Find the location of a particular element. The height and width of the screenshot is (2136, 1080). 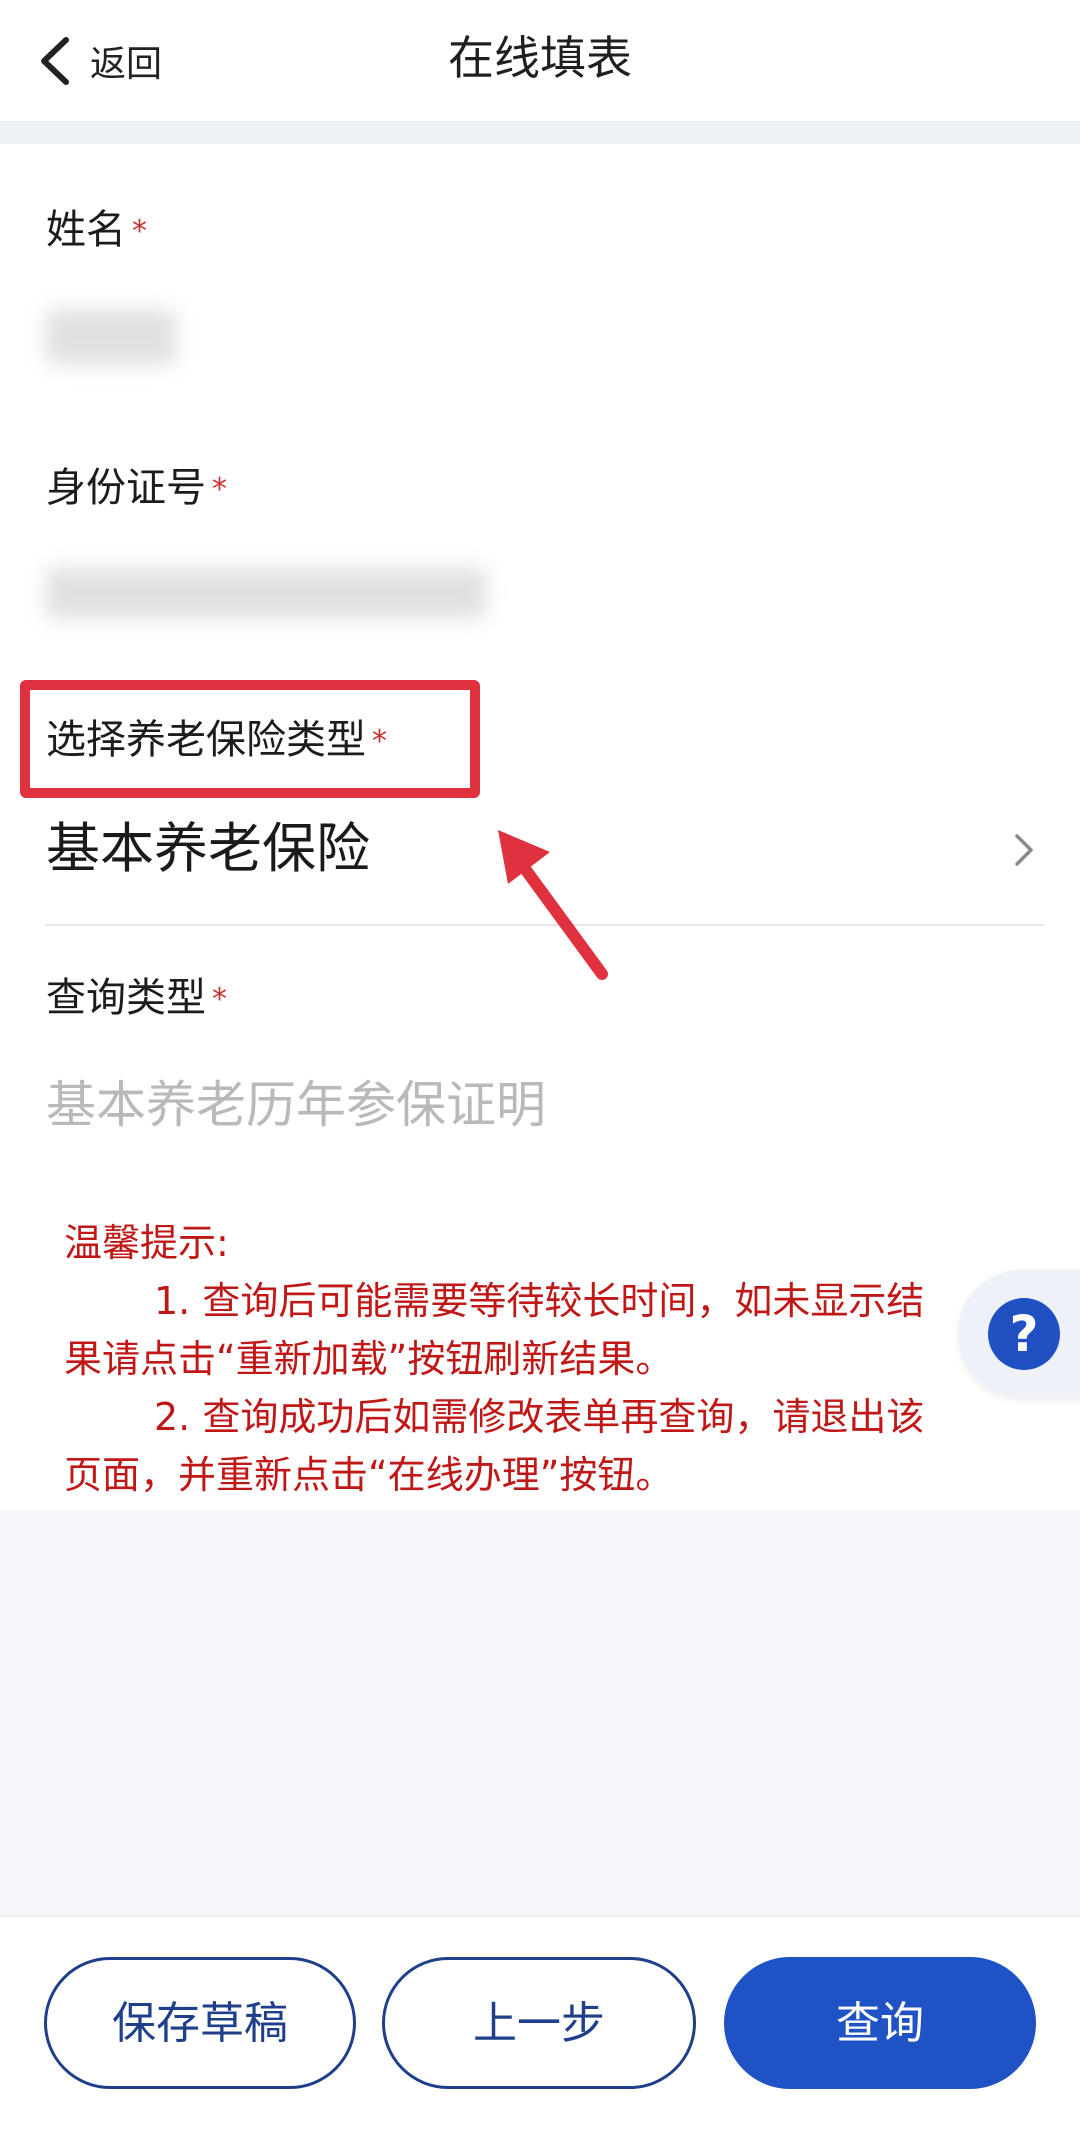

question-icon: ? is located at coordinates (1024, 1334).